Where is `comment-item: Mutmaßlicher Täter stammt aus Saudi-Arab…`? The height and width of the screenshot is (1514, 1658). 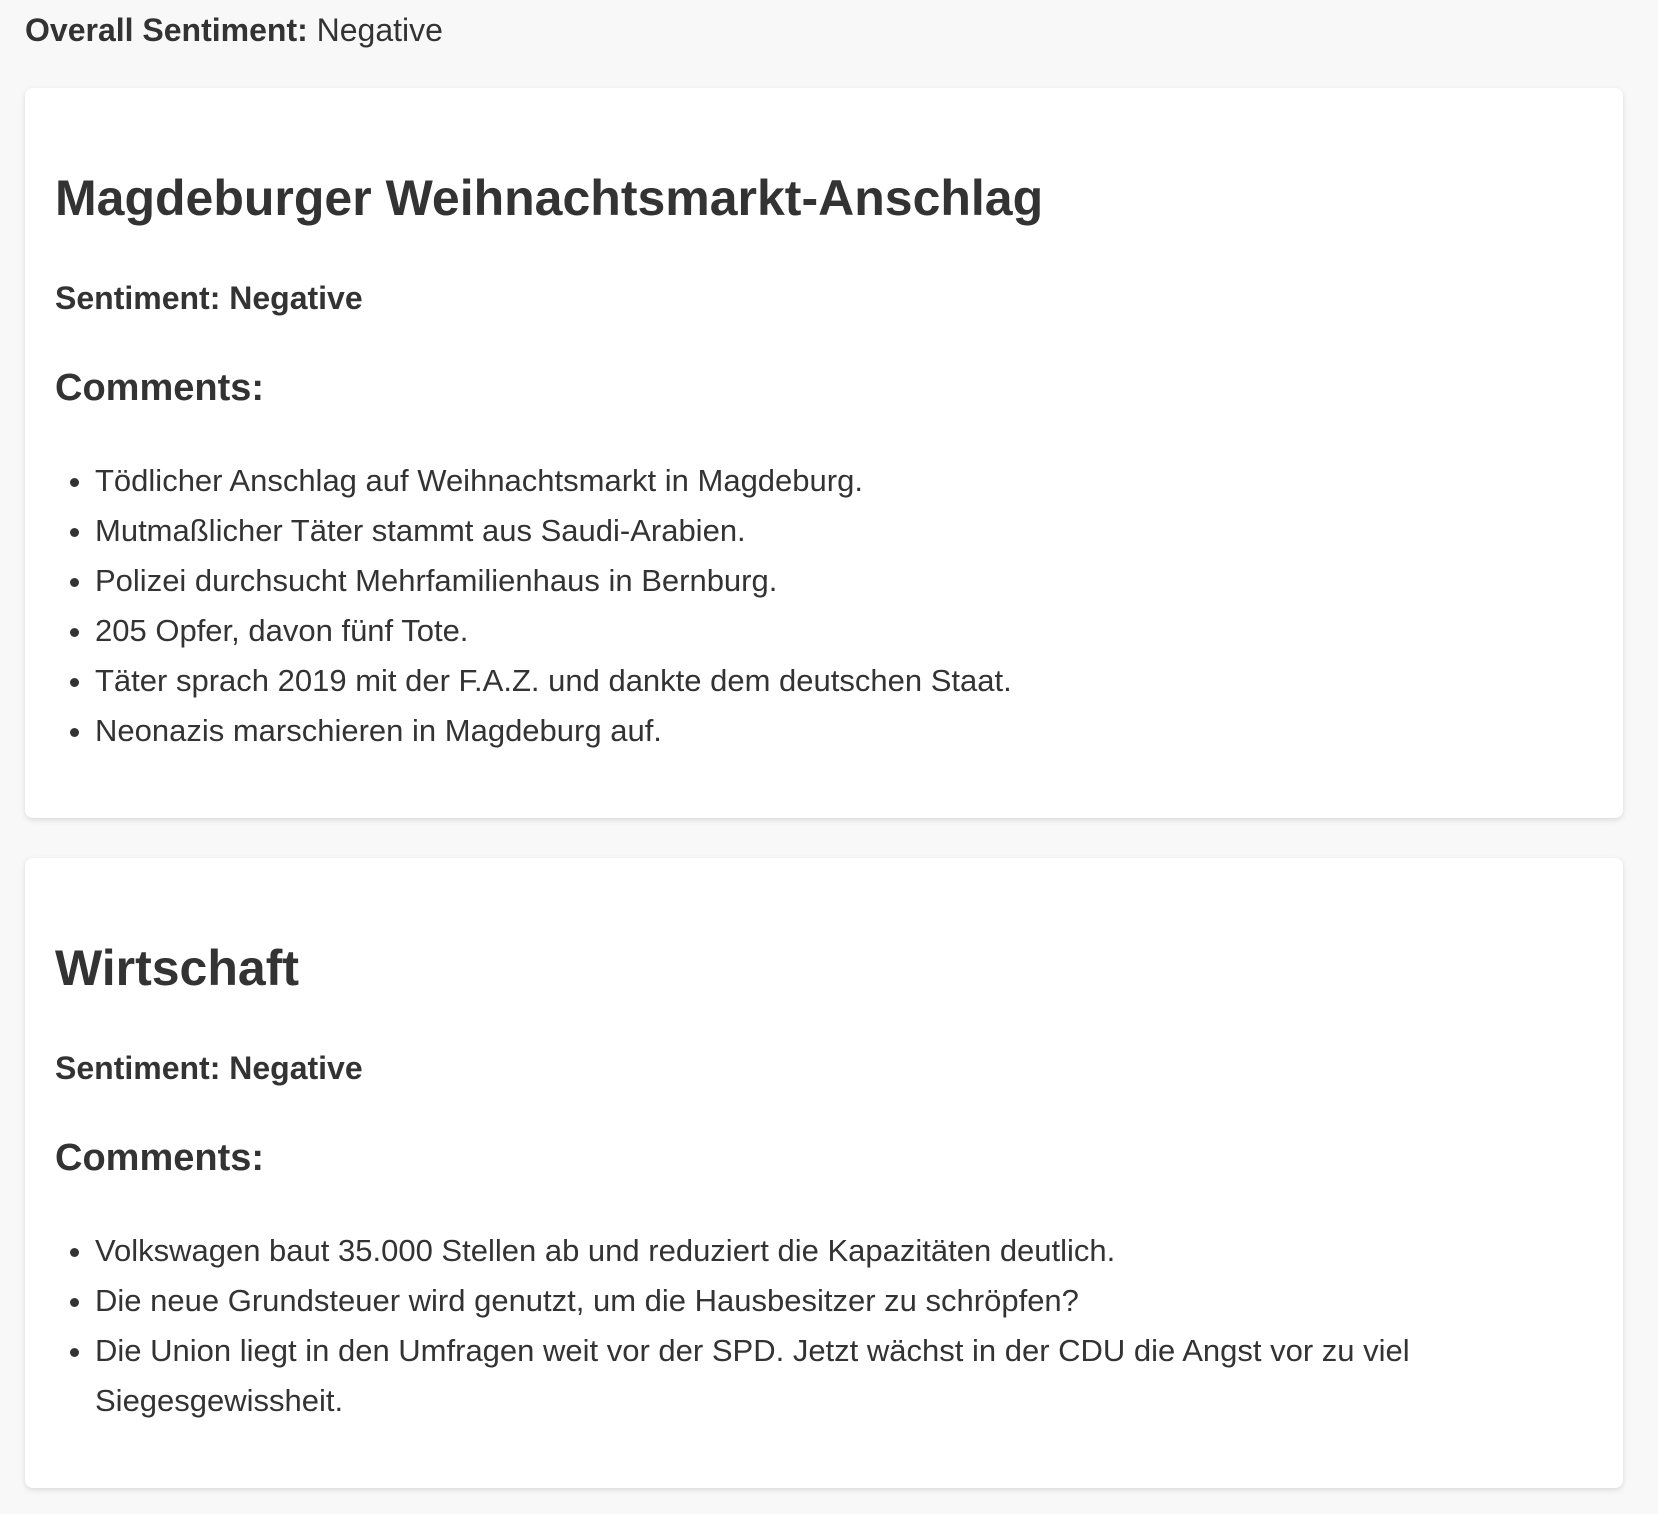 comment-item: Mutmaßlicher Täter stammt aus Saudi-Arab… is located at coordinates (830, 531).